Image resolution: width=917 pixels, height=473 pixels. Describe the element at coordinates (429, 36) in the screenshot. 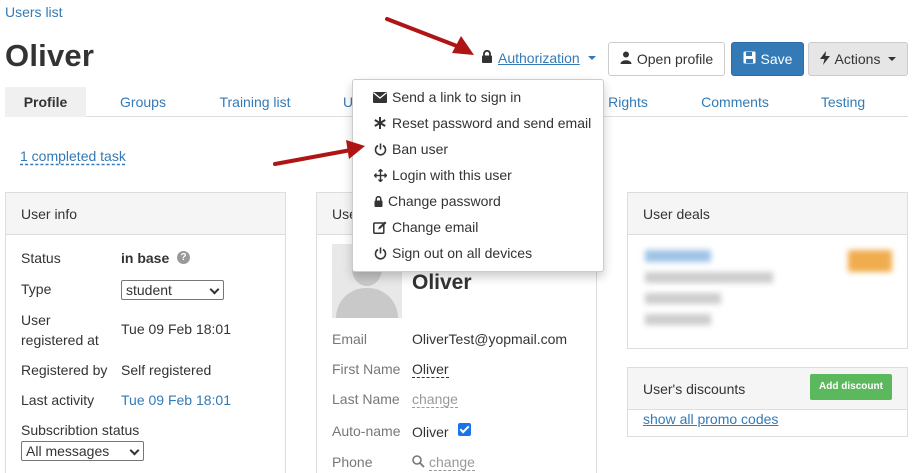

I see `annotation-arrow-to-authorization` at that location.